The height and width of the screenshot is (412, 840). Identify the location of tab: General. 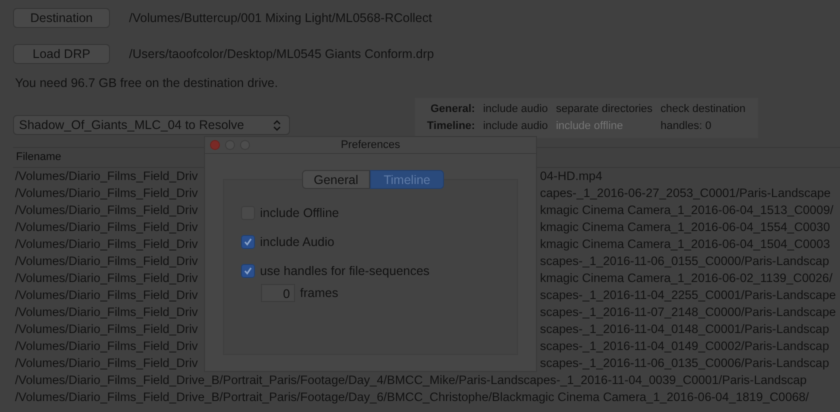
(336, 179).